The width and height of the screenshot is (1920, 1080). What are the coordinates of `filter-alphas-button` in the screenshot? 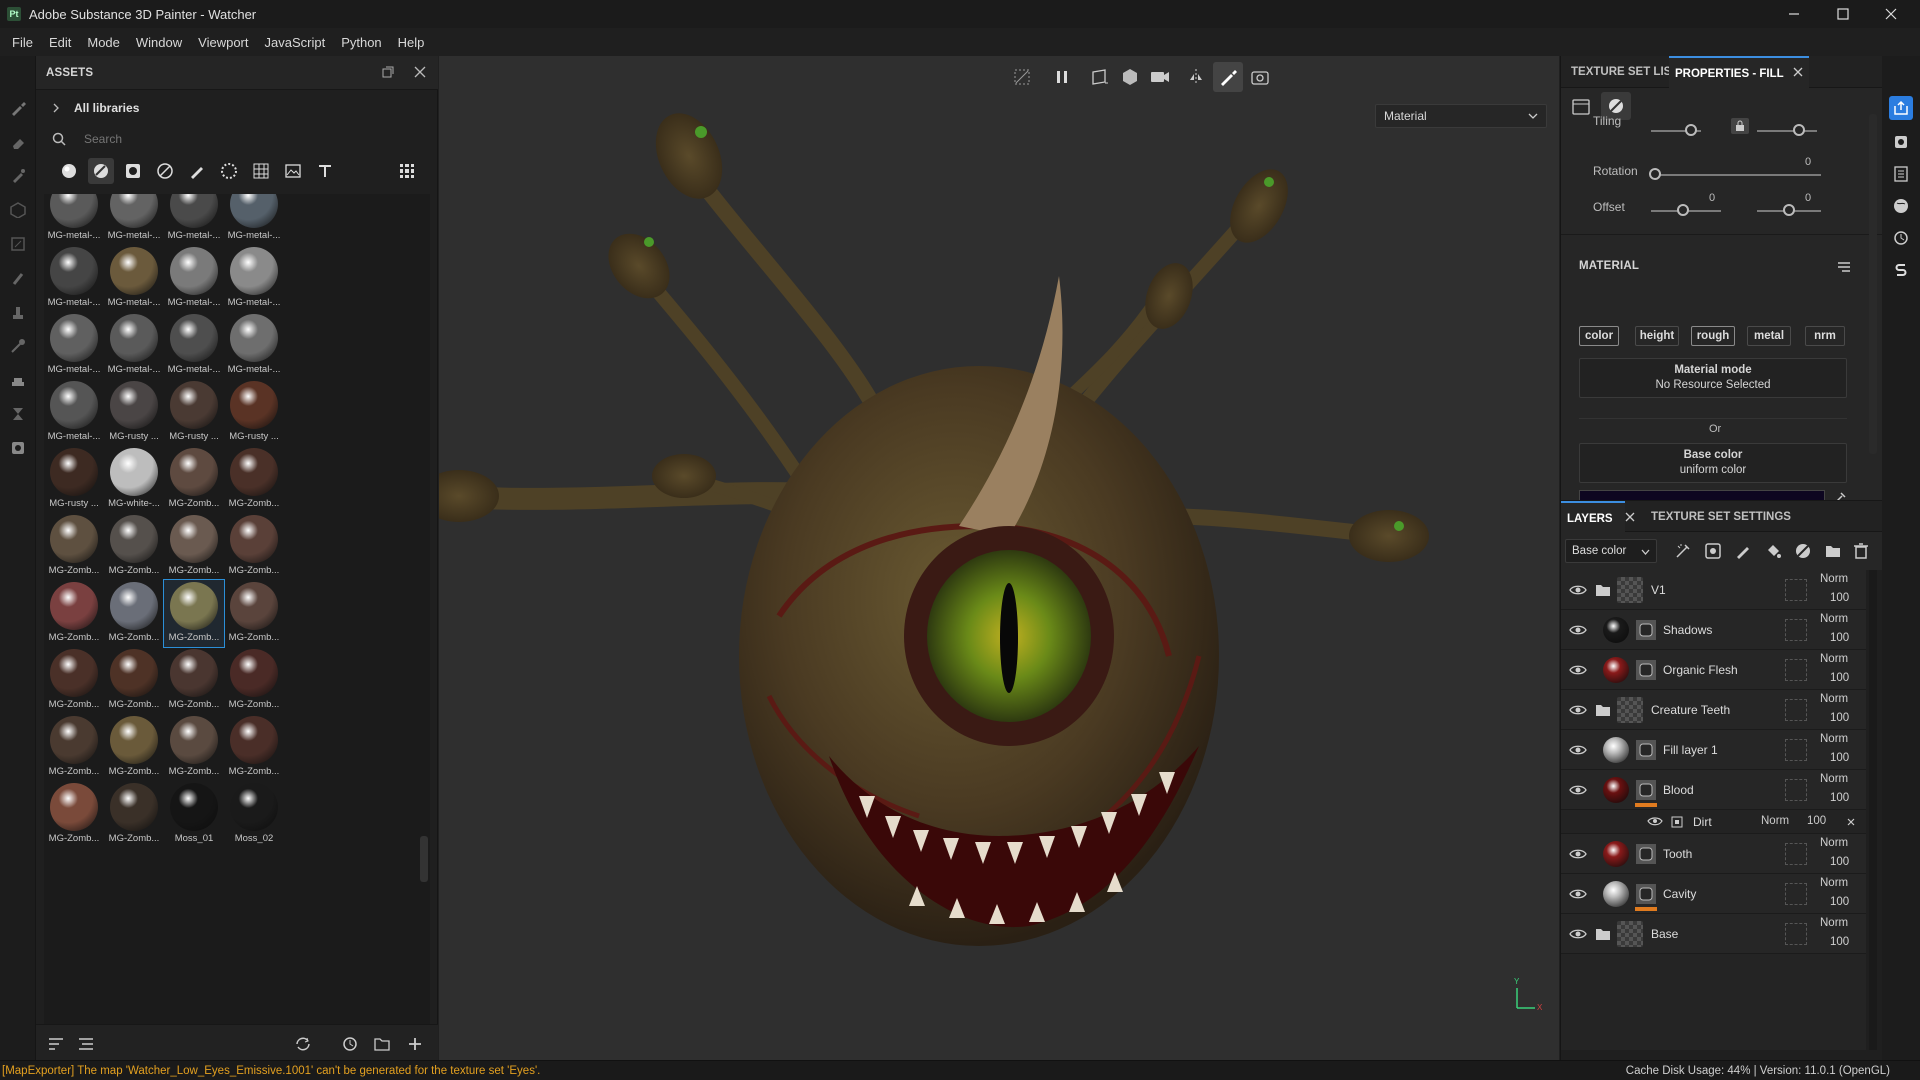 It's located at (261, 171).